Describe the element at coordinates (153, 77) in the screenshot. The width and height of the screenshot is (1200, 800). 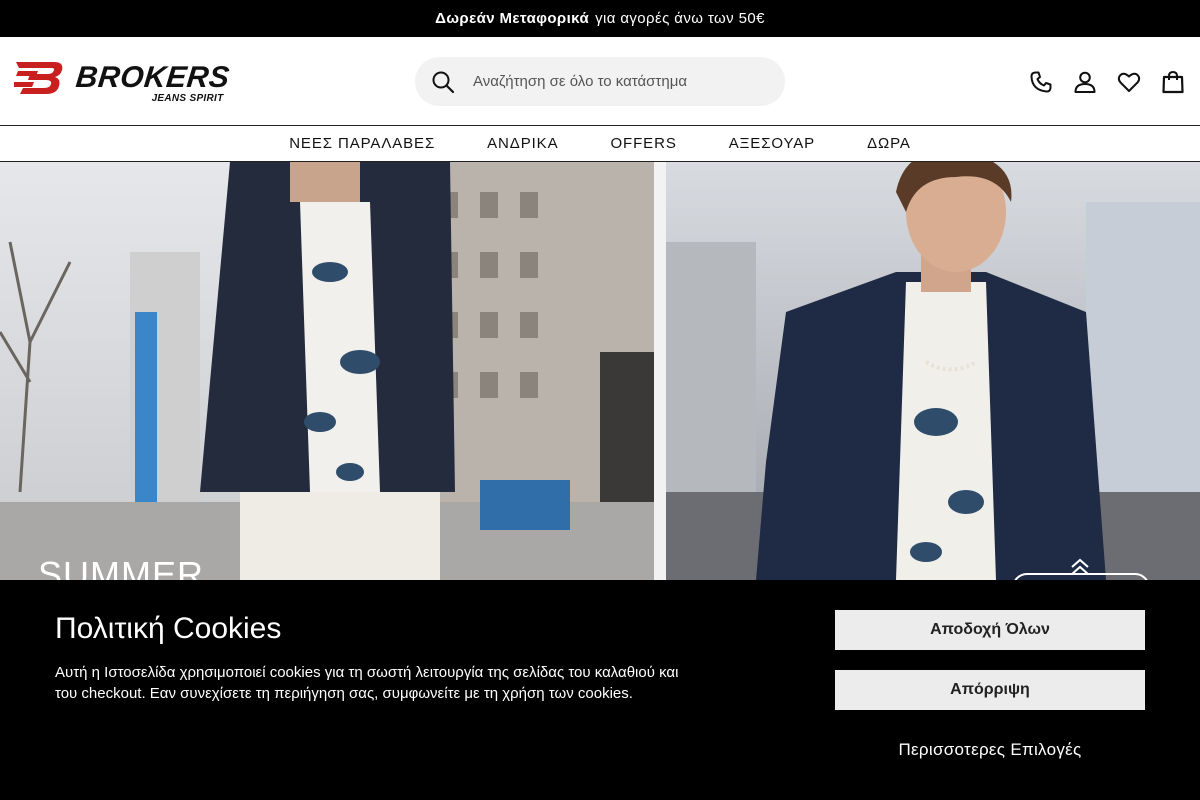
I see `logo-word: BROKERS` at that location.